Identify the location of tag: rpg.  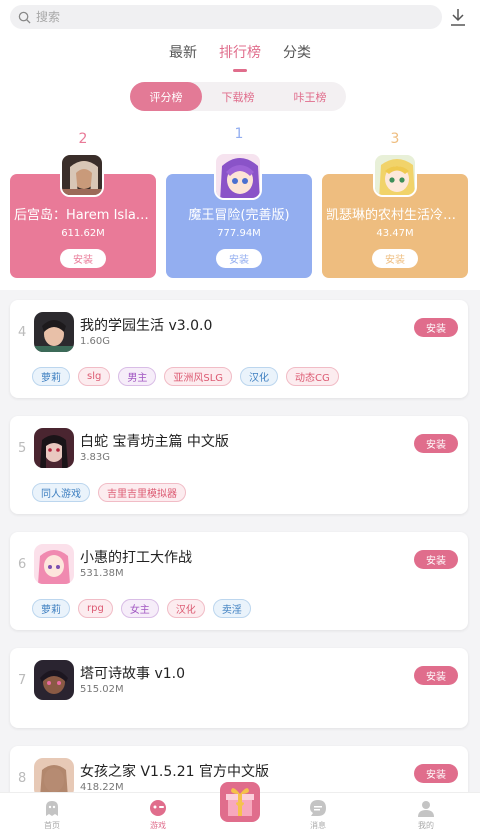
(95, 608).